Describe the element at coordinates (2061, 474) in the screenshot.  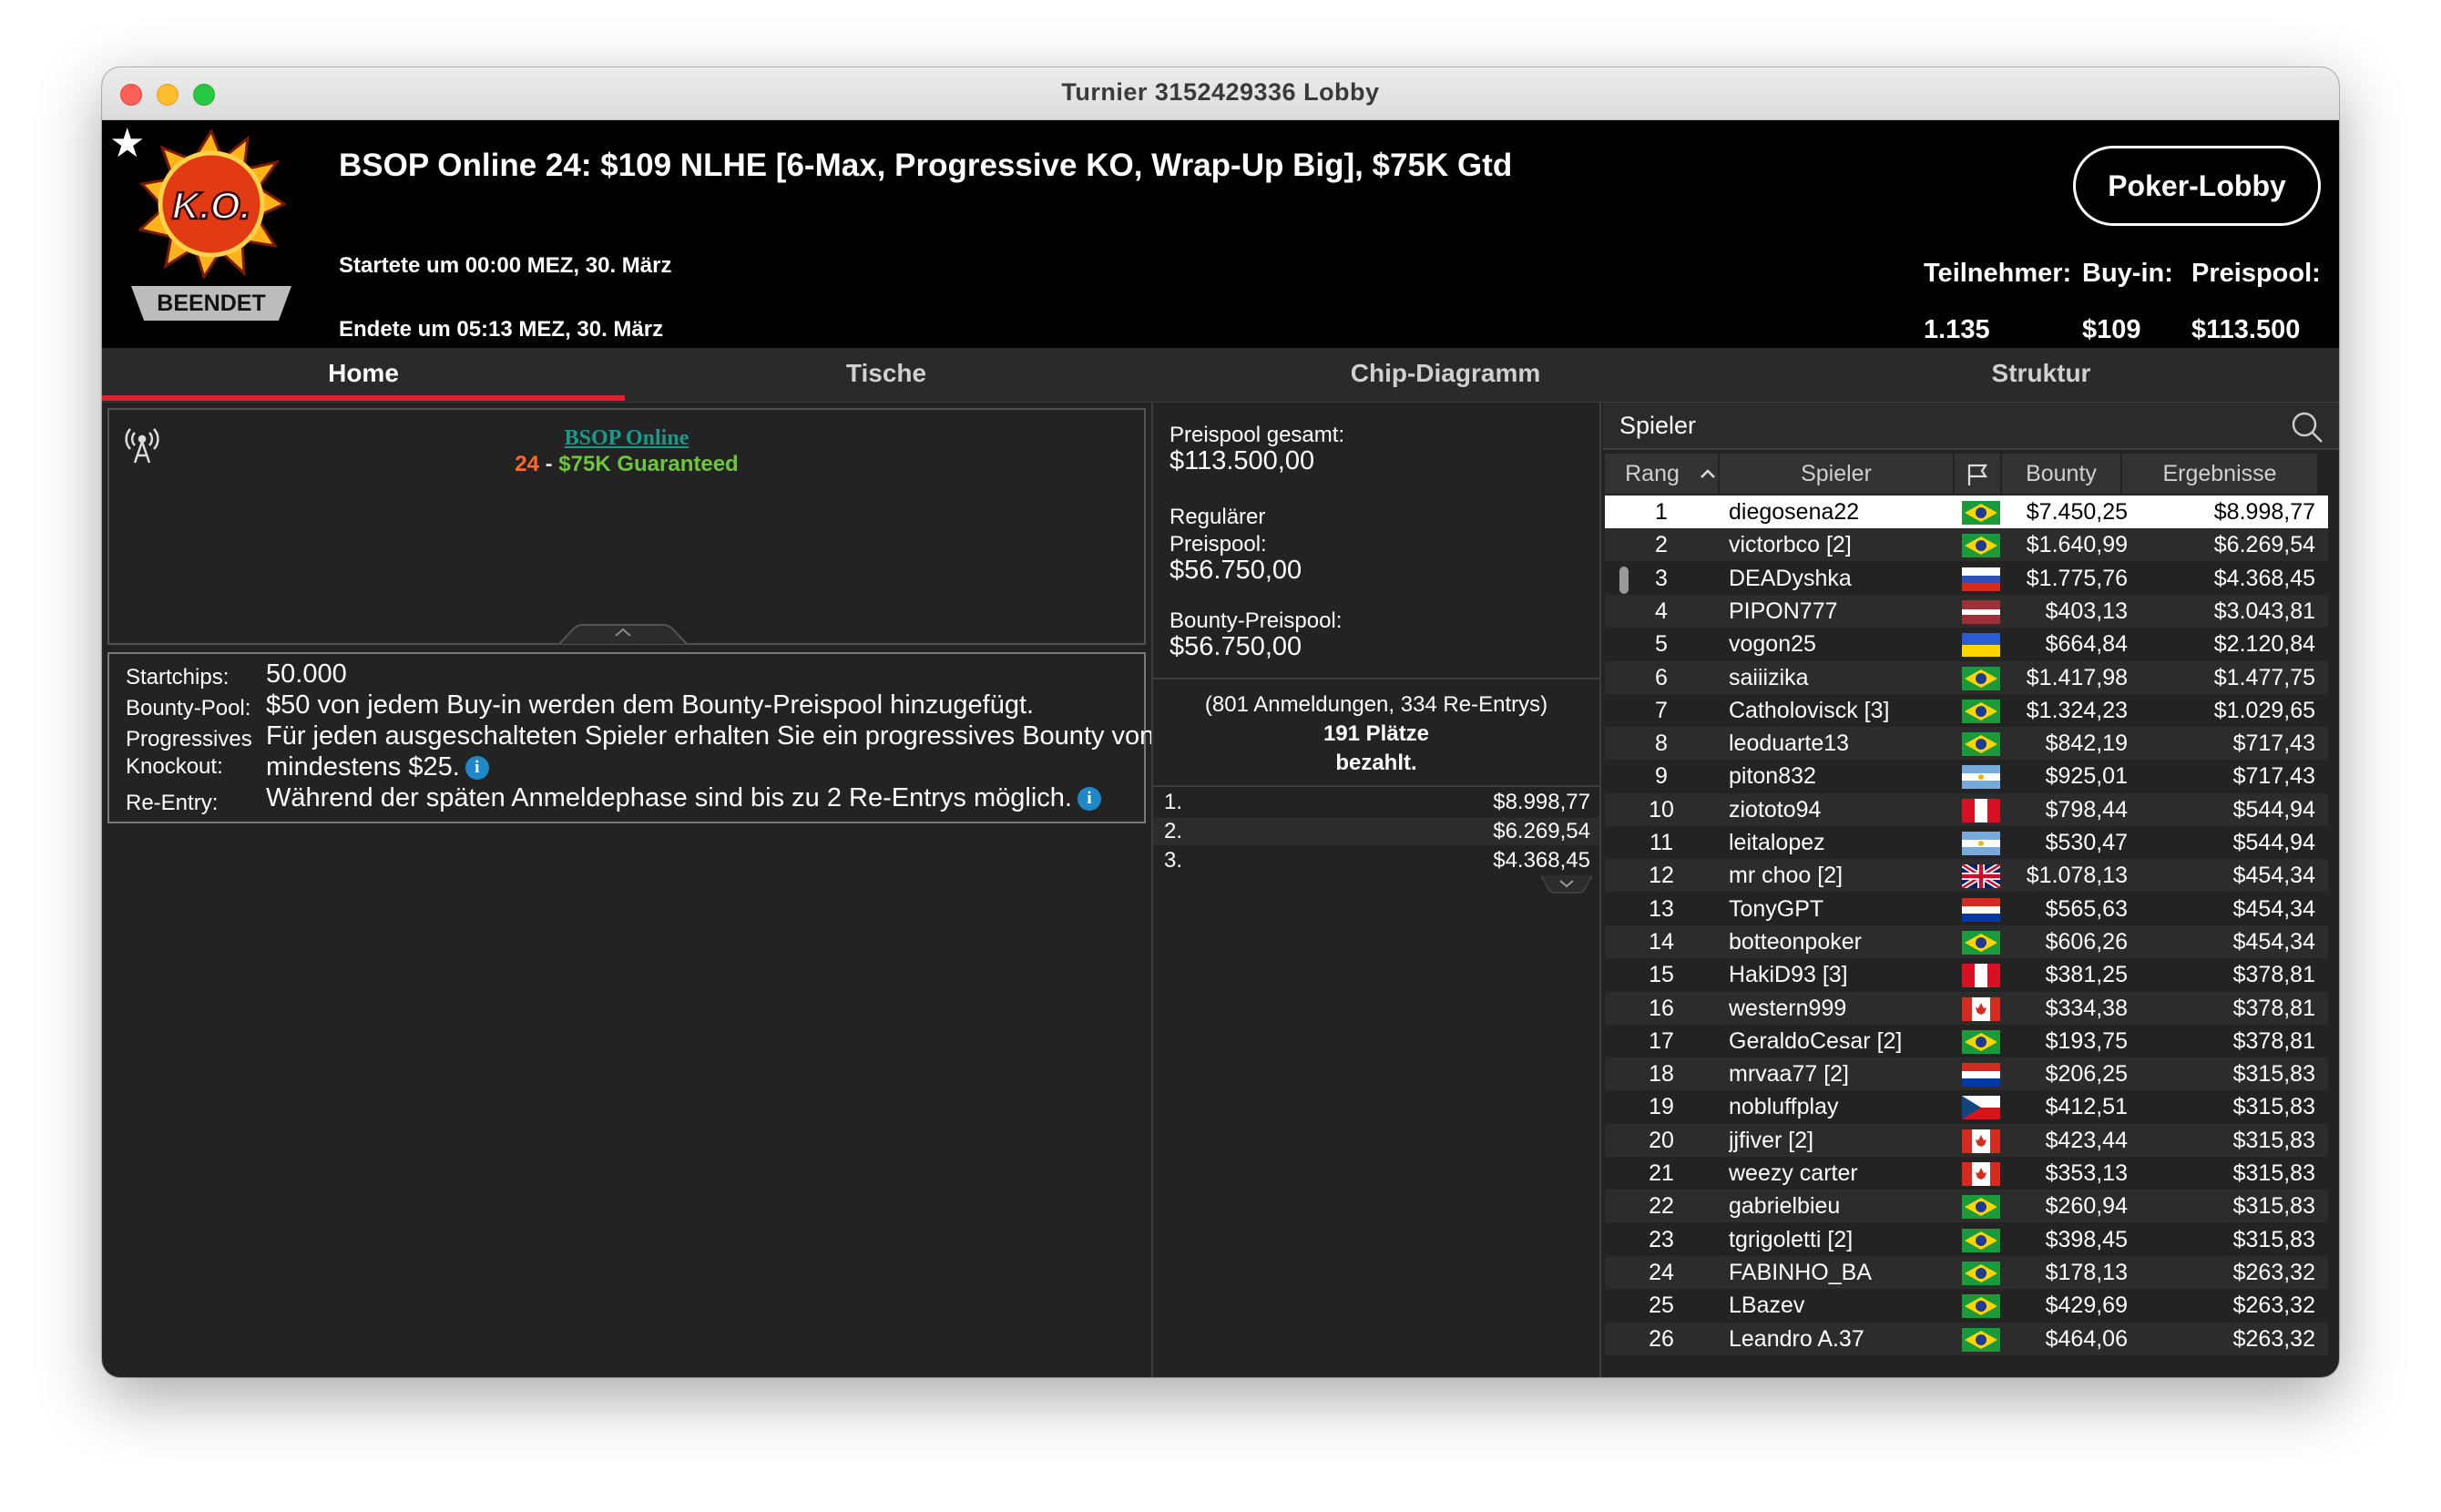
I see `bounty-column-header: Bounty` at that location.